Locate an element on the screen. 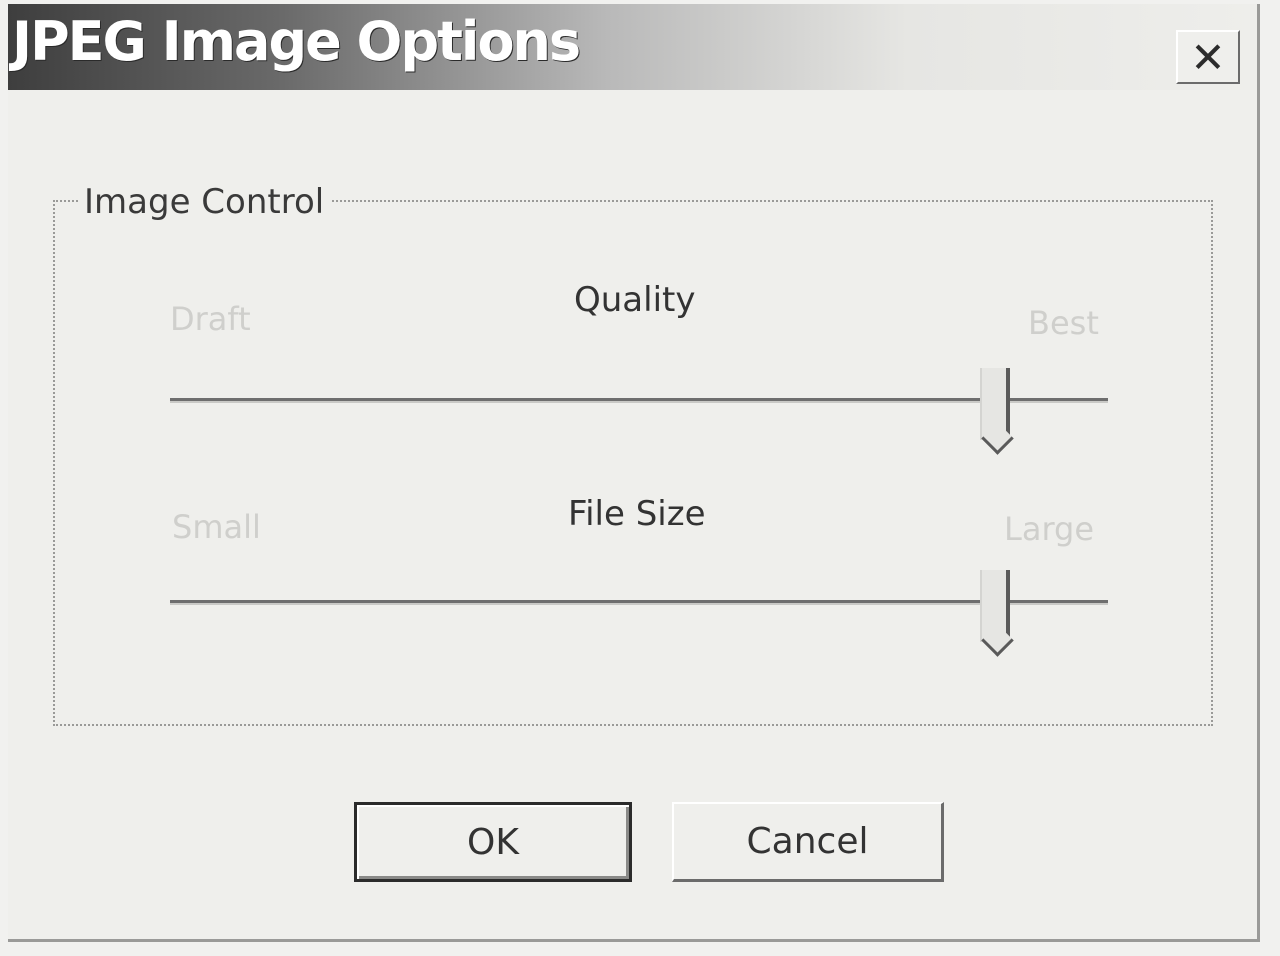  close-button: ✕ is located at coordinates (1208, 57).